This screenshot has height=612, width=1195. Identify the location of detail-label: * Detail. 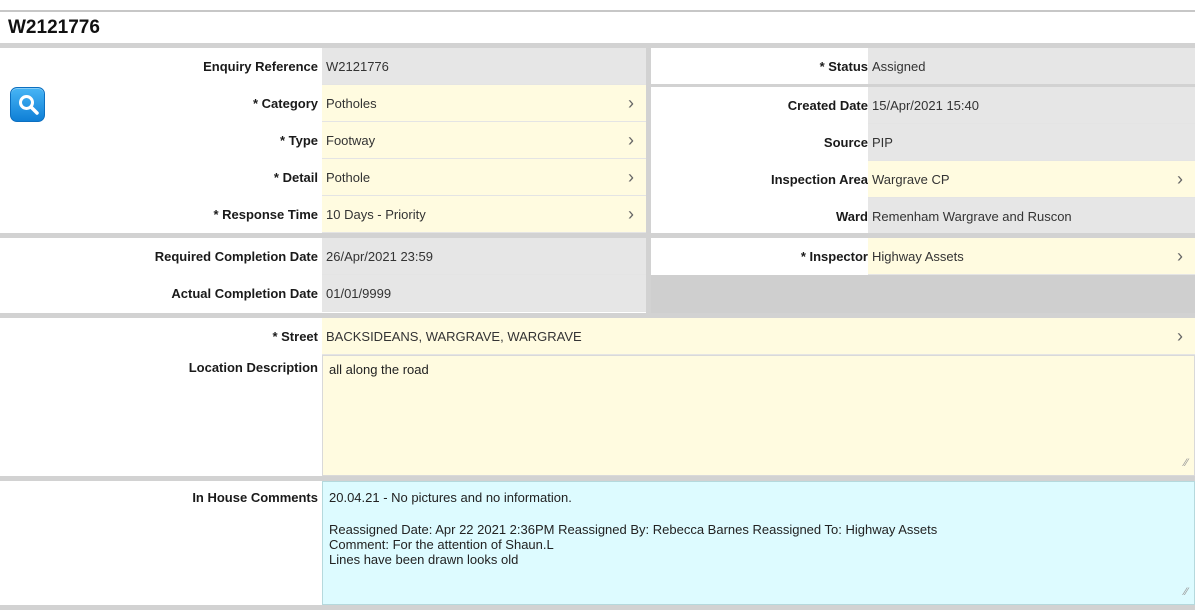
(295, 177).